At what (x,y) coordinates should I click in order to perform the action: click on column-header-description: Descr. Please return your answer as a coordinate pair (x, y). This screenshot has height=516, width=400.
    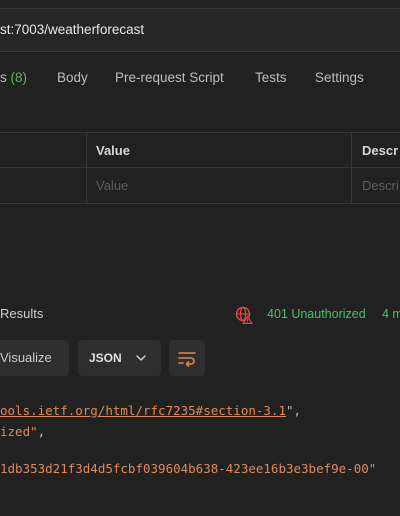
    Looking at the image, I should click on (380, 150).